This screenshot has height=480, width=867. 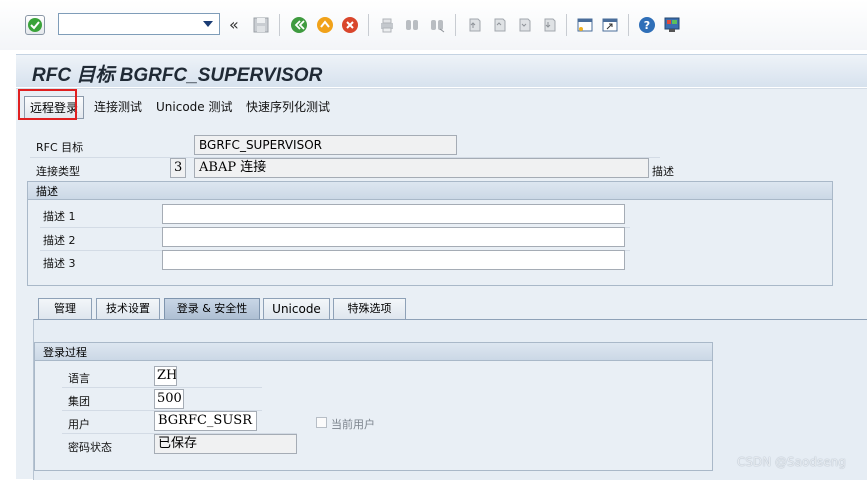 What do you see at coordinates (549, 25) in the screenshot?
I see `last-page-icon` at bounding box center [549, 25].